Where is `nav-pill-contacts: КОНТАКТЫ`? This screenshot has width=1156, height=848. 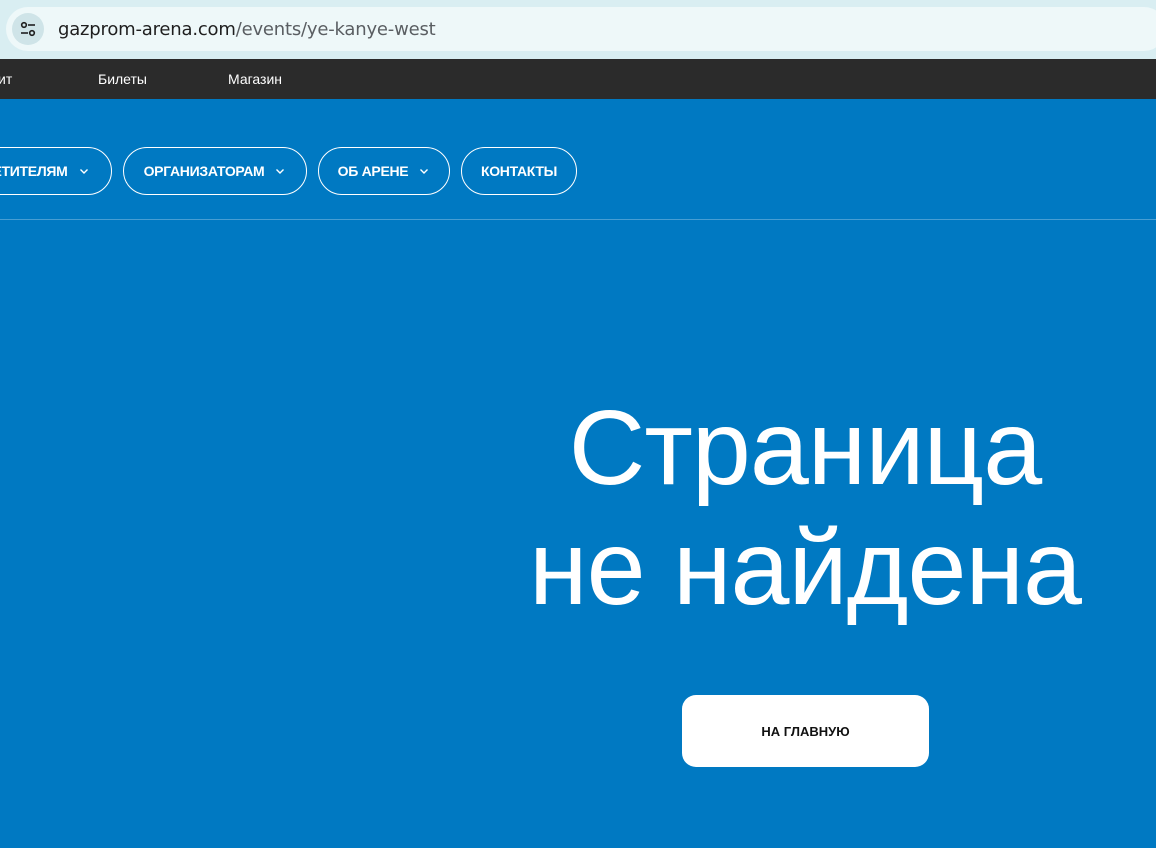
nav-pill-contacts: КОНТАКТЫ is located at coordinates (519, 171).